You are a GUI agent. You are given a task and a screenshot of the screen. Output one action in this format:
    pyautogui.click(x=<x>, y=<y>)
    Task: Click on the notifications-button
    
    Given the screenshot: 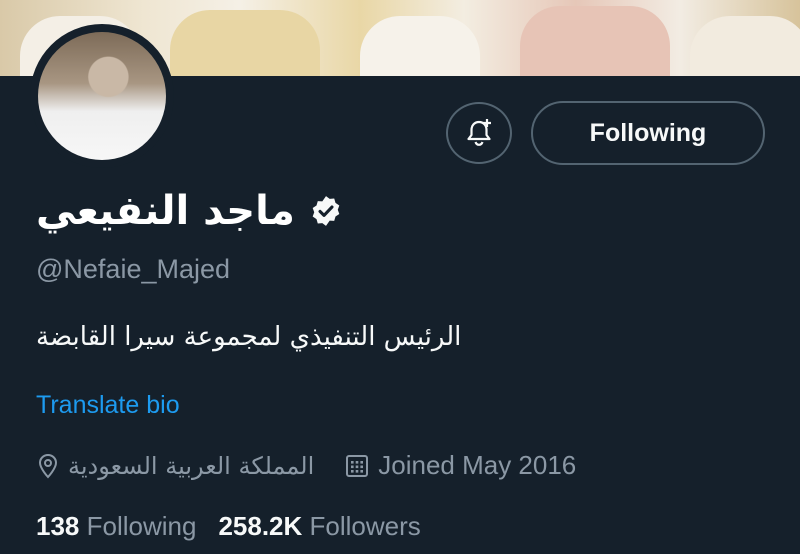 What is the action you would take?
    pyautogui.click(x=479, y=133)
    